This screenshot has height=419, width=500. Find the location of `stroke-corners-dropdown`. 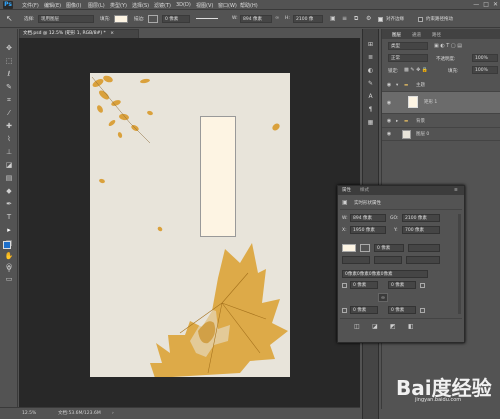

stroke-corners-dropdown is located at coordinates (423, 260).